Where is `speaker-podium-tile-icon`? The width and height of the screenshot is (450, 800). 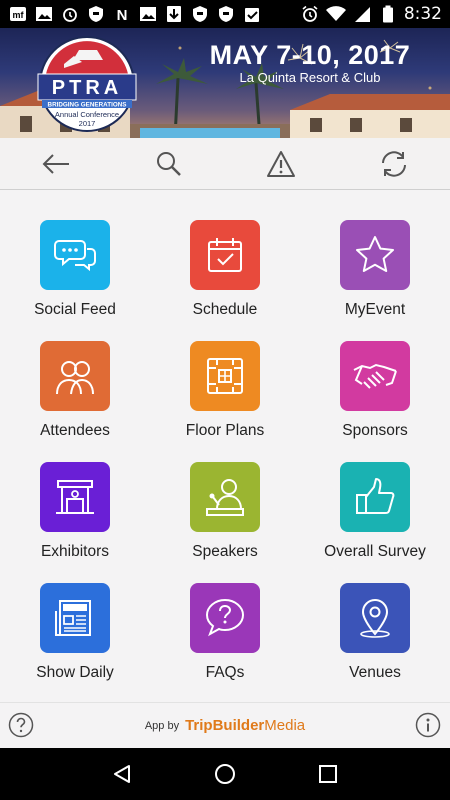 speaker-podium-tile-icon is located at coordinates (225, 497).